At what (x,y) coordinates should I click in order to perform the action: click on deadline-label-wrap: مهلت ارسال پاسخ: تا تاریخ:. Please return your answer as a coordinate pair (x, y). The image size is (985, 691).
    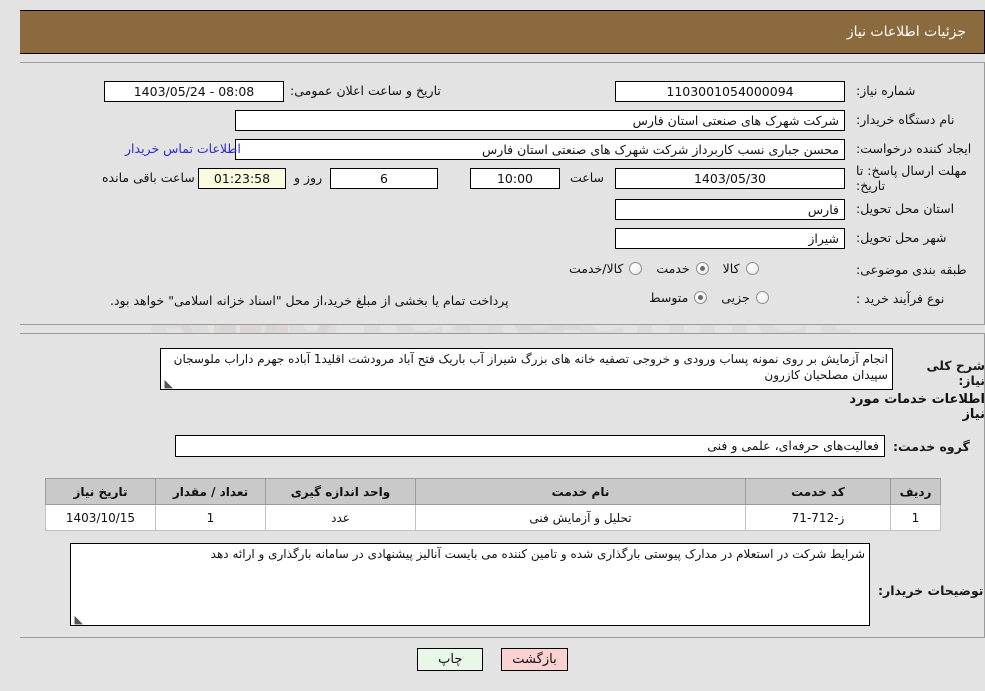
    Looking at the image, I should click on (912, 178).